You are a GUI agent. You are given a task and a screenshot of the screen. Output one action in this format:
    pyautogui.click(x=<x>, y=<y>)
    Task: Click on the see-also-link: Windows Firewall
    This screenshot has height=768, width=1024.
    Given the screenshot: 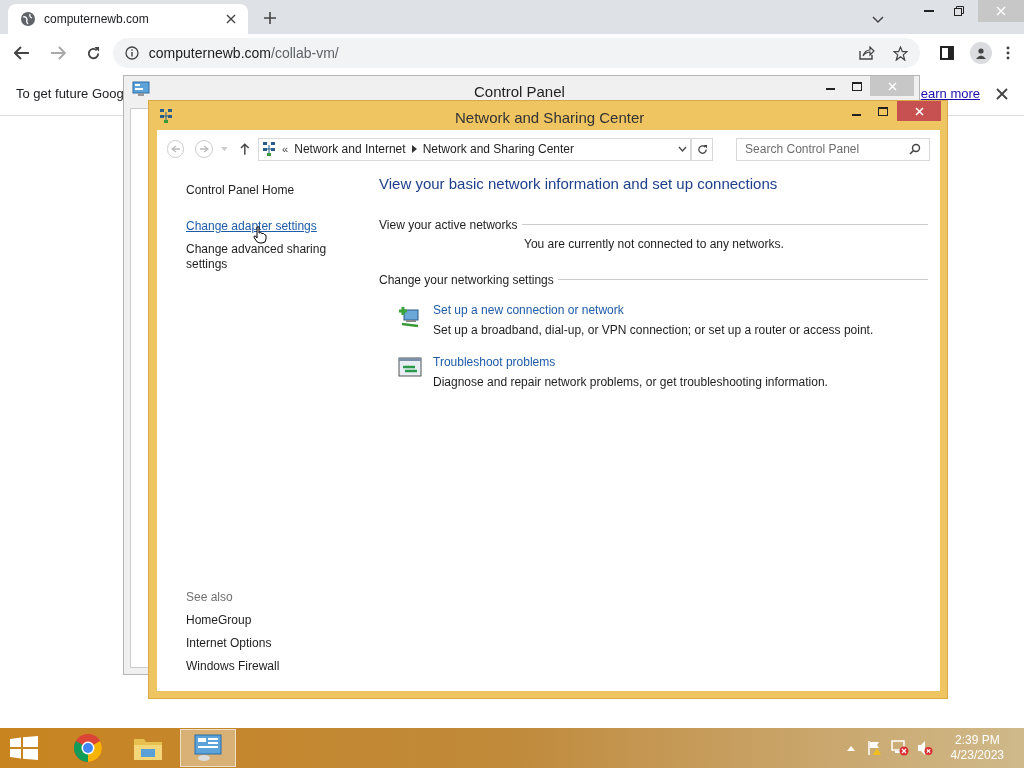 What is the action you would take?
    pyautogui.click(x=282, y=666)
    